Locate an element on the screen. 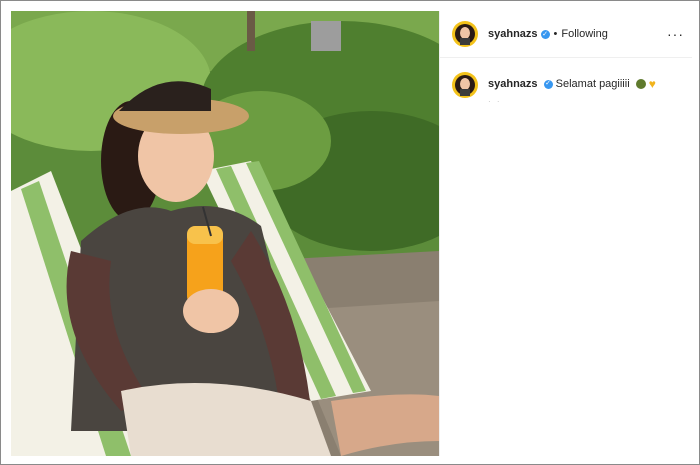 The image size is (700, 465). caption-avatar is located at coordinates (465, 85).